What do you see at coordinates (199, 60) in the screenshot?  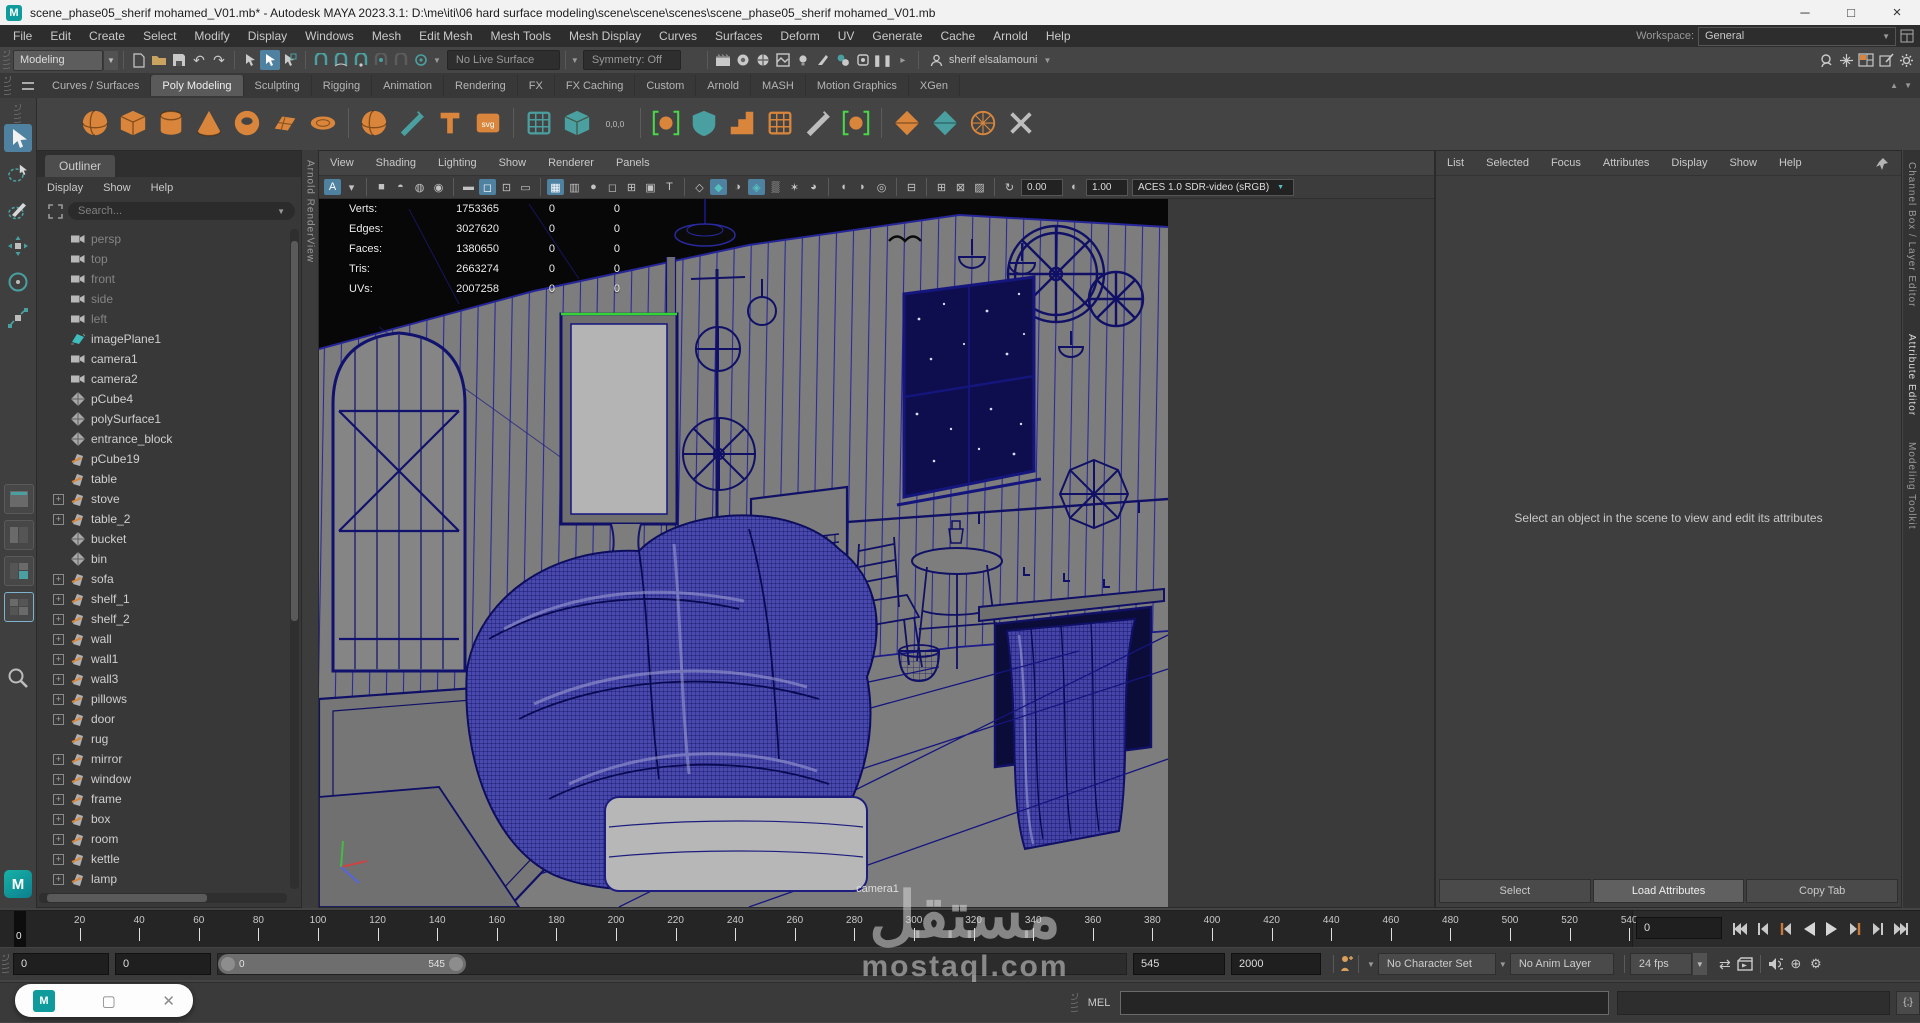 I see `undo-icon: ↶` at bounding box center [199, 60].